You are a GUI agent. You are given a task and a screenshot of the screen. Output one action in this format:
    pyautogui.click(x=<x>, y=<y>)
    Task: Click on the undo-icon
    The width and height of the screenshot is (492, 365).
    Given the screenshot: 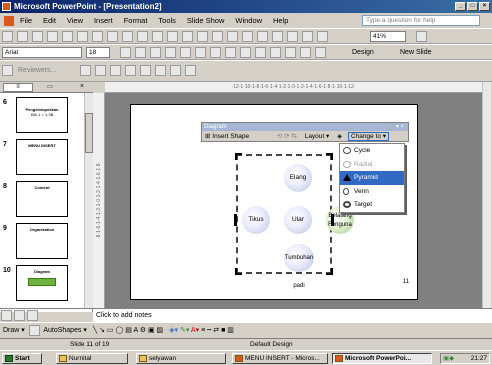 What is the action you would take?
    pyautogui.click(x=187, y=36)
    